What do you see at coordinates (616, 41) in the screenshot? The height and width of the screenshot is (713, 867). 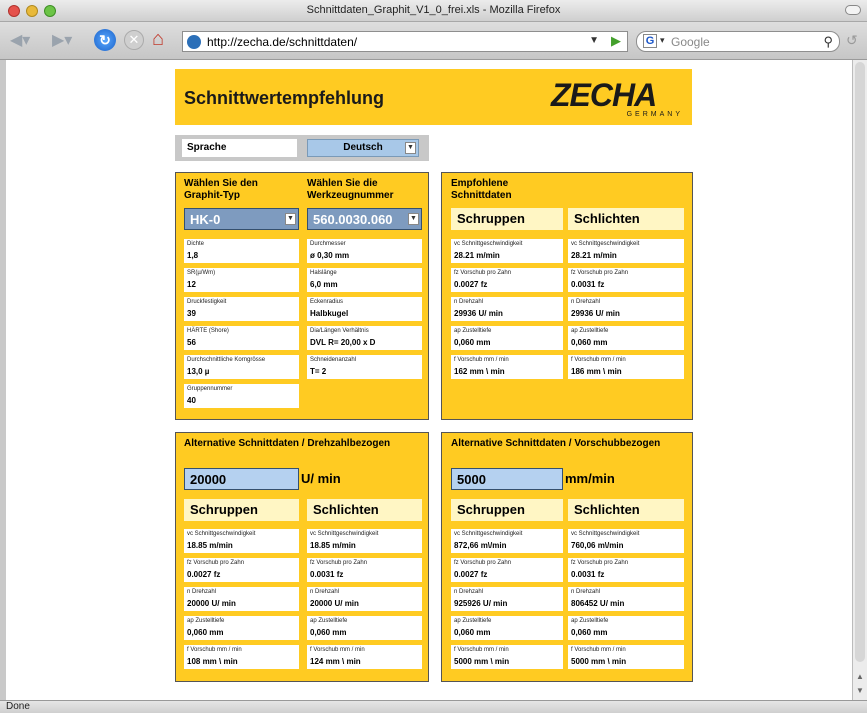 I see `go-arrow-icon: ▶` at bounding box center [616, 41].